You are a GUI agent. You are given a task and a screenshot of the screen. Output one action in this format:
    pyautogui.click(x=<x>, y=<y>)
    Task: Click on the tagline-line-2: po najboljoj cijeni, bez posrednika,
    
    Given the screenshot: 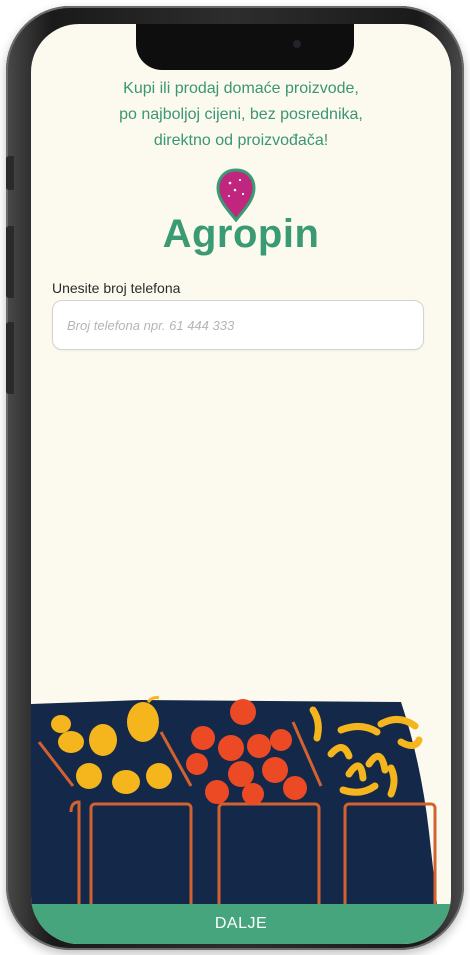 What is the action you would take?
    pyautogui.click(x=241, y=114)
    